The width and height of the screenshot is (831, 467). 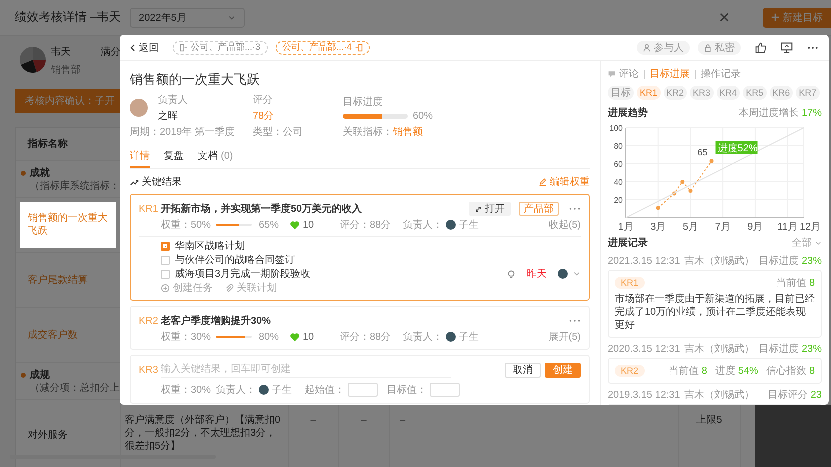 I want to click on filter-chip: KR6, so click(x=782, y=93).